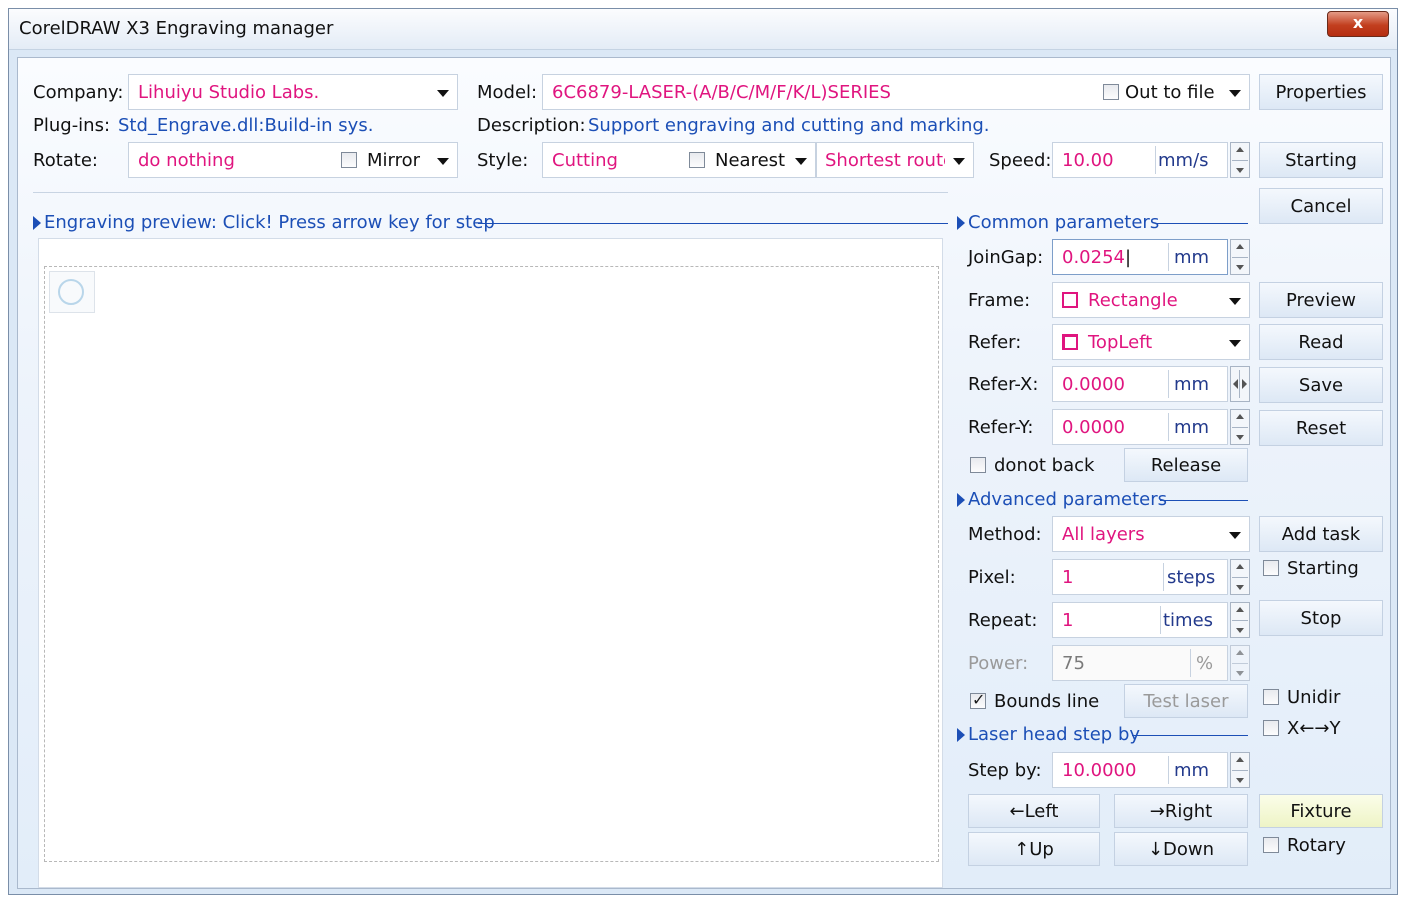  I want to click on top-left-corner-icon, so click(1070, 342).